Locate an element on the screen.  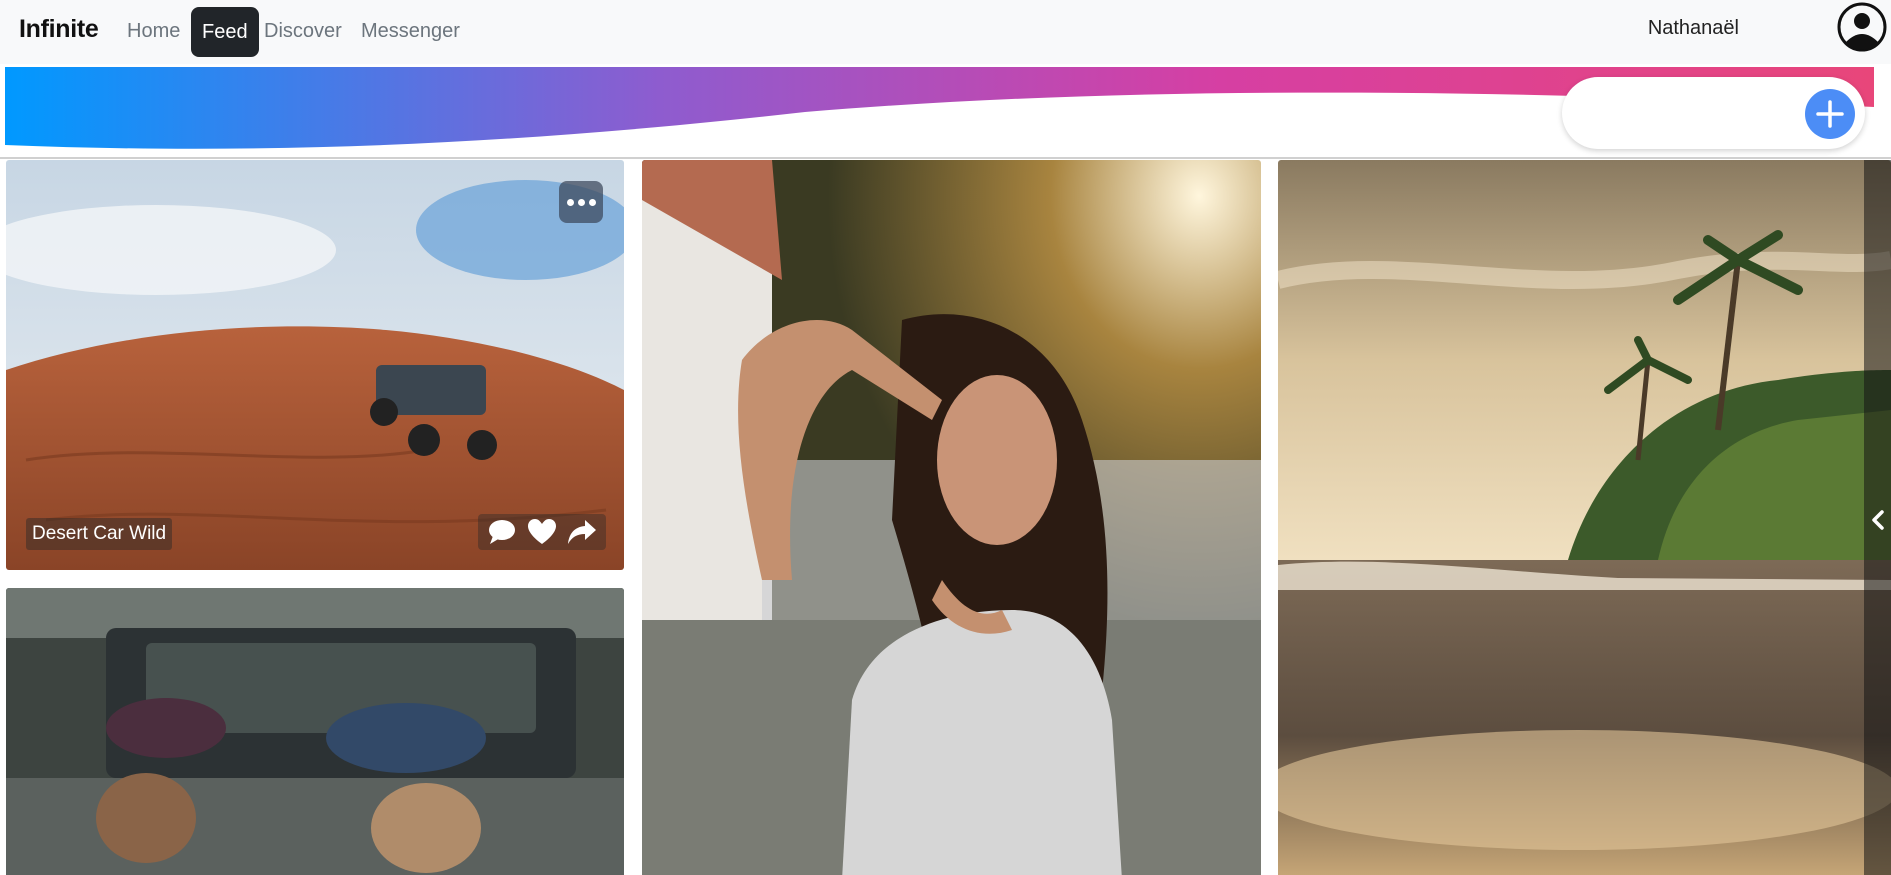
nav-home: Home is located at coordinates (153, 31).